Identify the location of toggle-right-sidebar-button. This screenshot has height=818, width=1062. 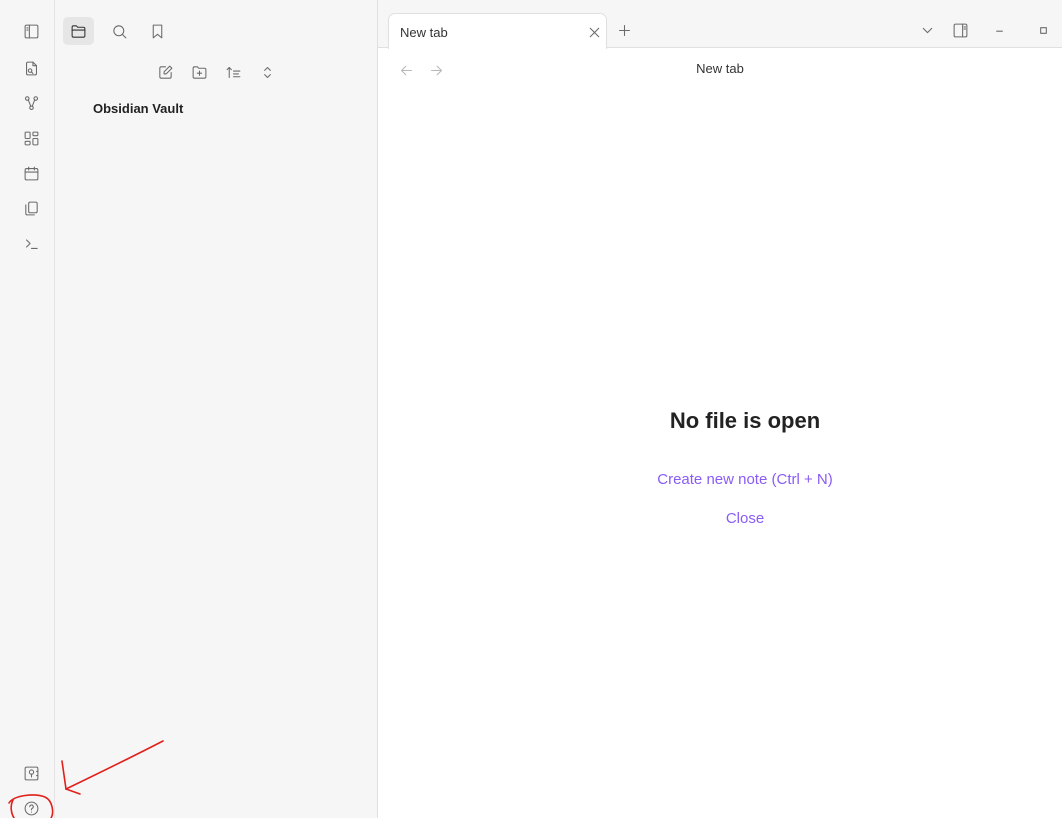
(960, 30).